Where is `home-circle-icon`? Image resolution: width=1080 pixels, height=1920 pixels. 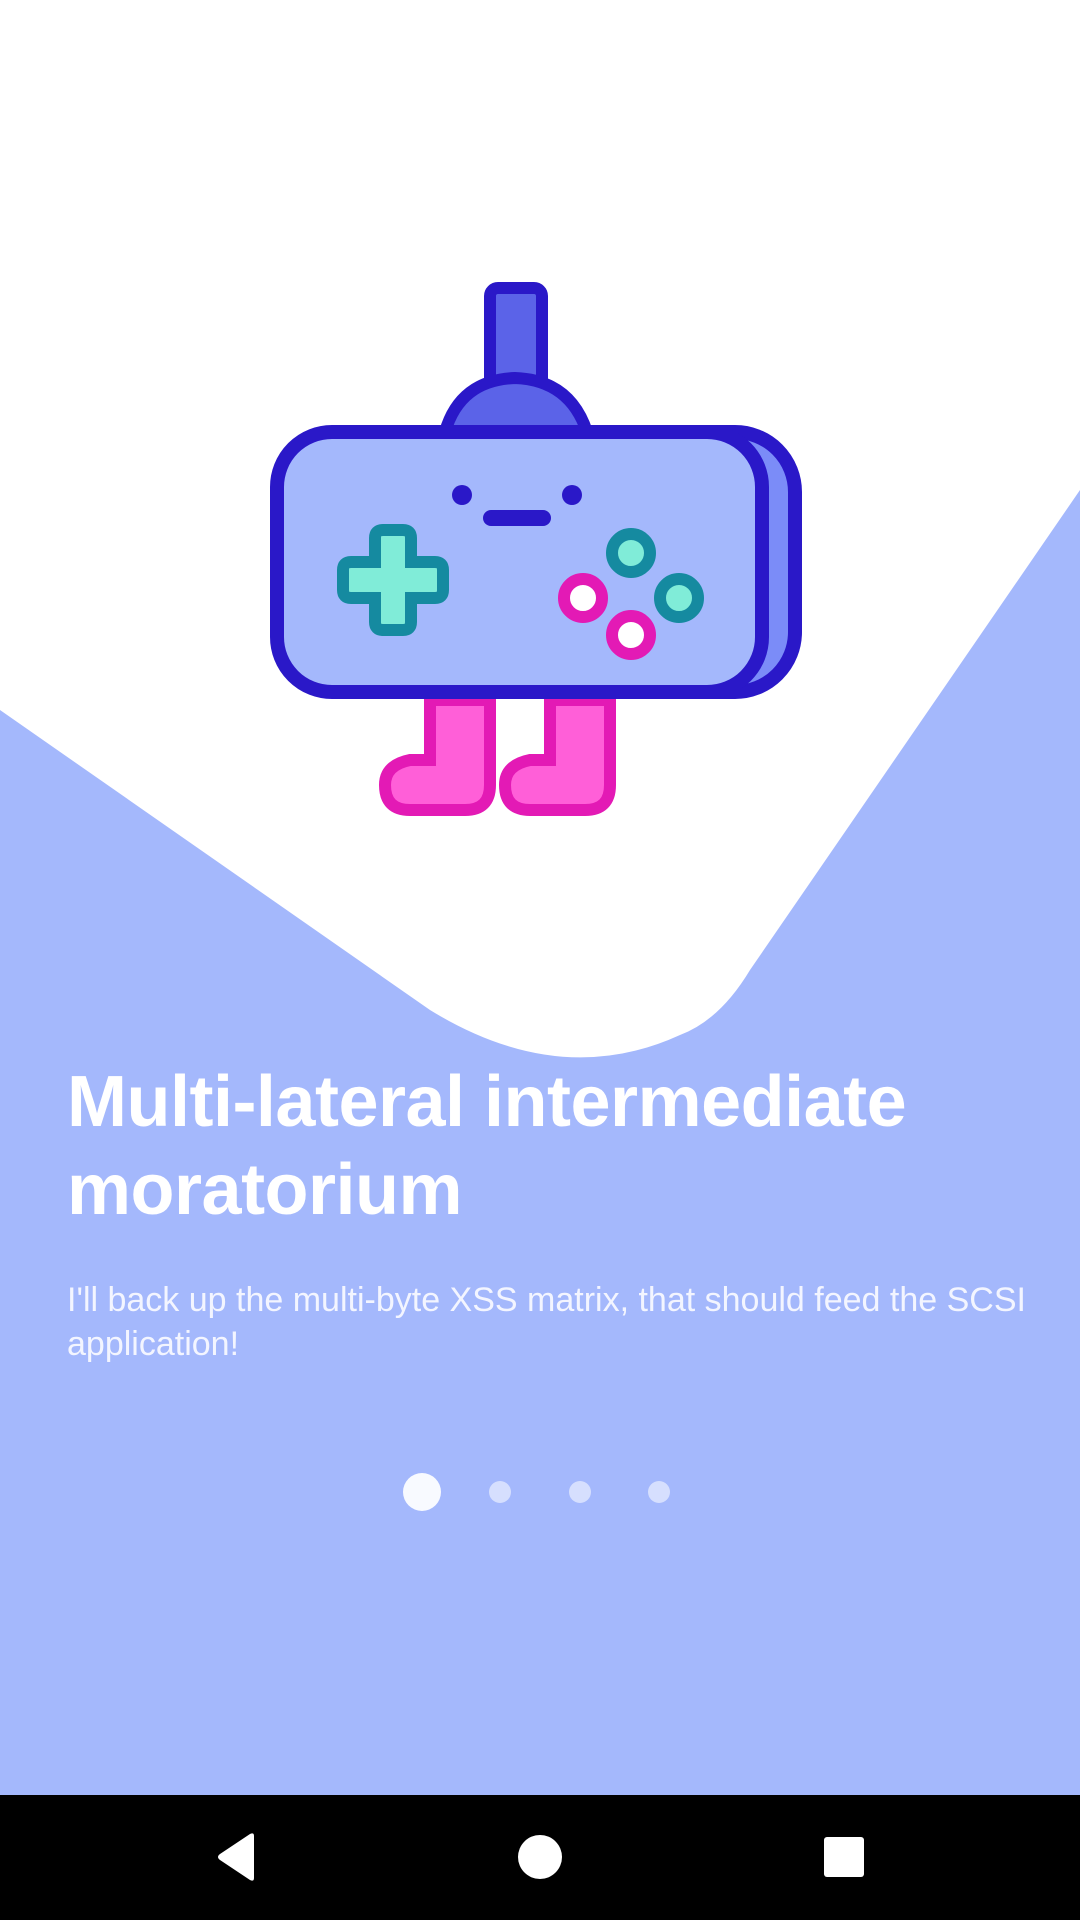 home-circle-icon is located at coordinates (540, 1857).